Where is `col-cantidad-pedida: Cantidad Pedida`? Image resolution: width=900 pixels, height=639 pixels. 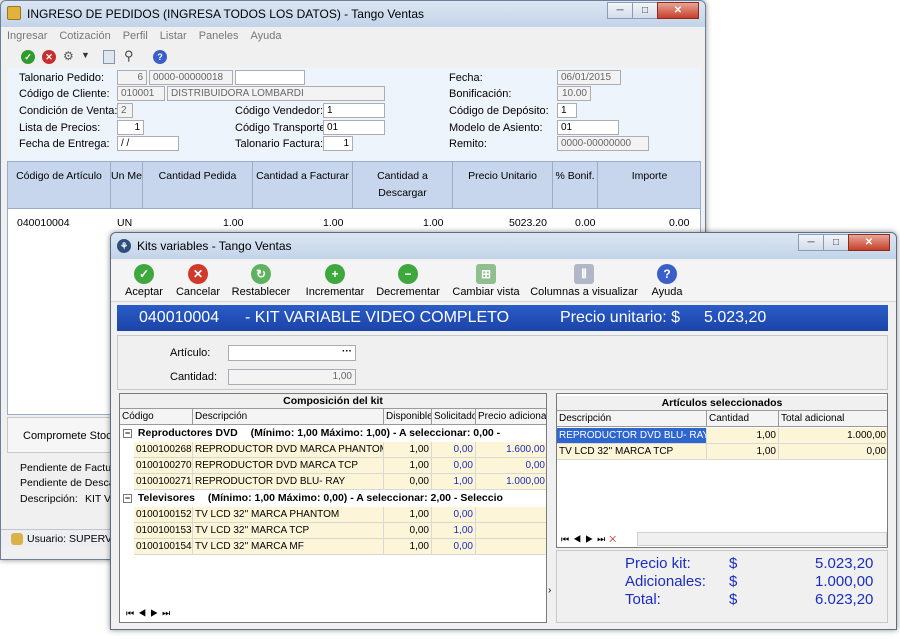 col-cantidad-pedida: Cantidad Pedida is located at coordinates (198, 185).